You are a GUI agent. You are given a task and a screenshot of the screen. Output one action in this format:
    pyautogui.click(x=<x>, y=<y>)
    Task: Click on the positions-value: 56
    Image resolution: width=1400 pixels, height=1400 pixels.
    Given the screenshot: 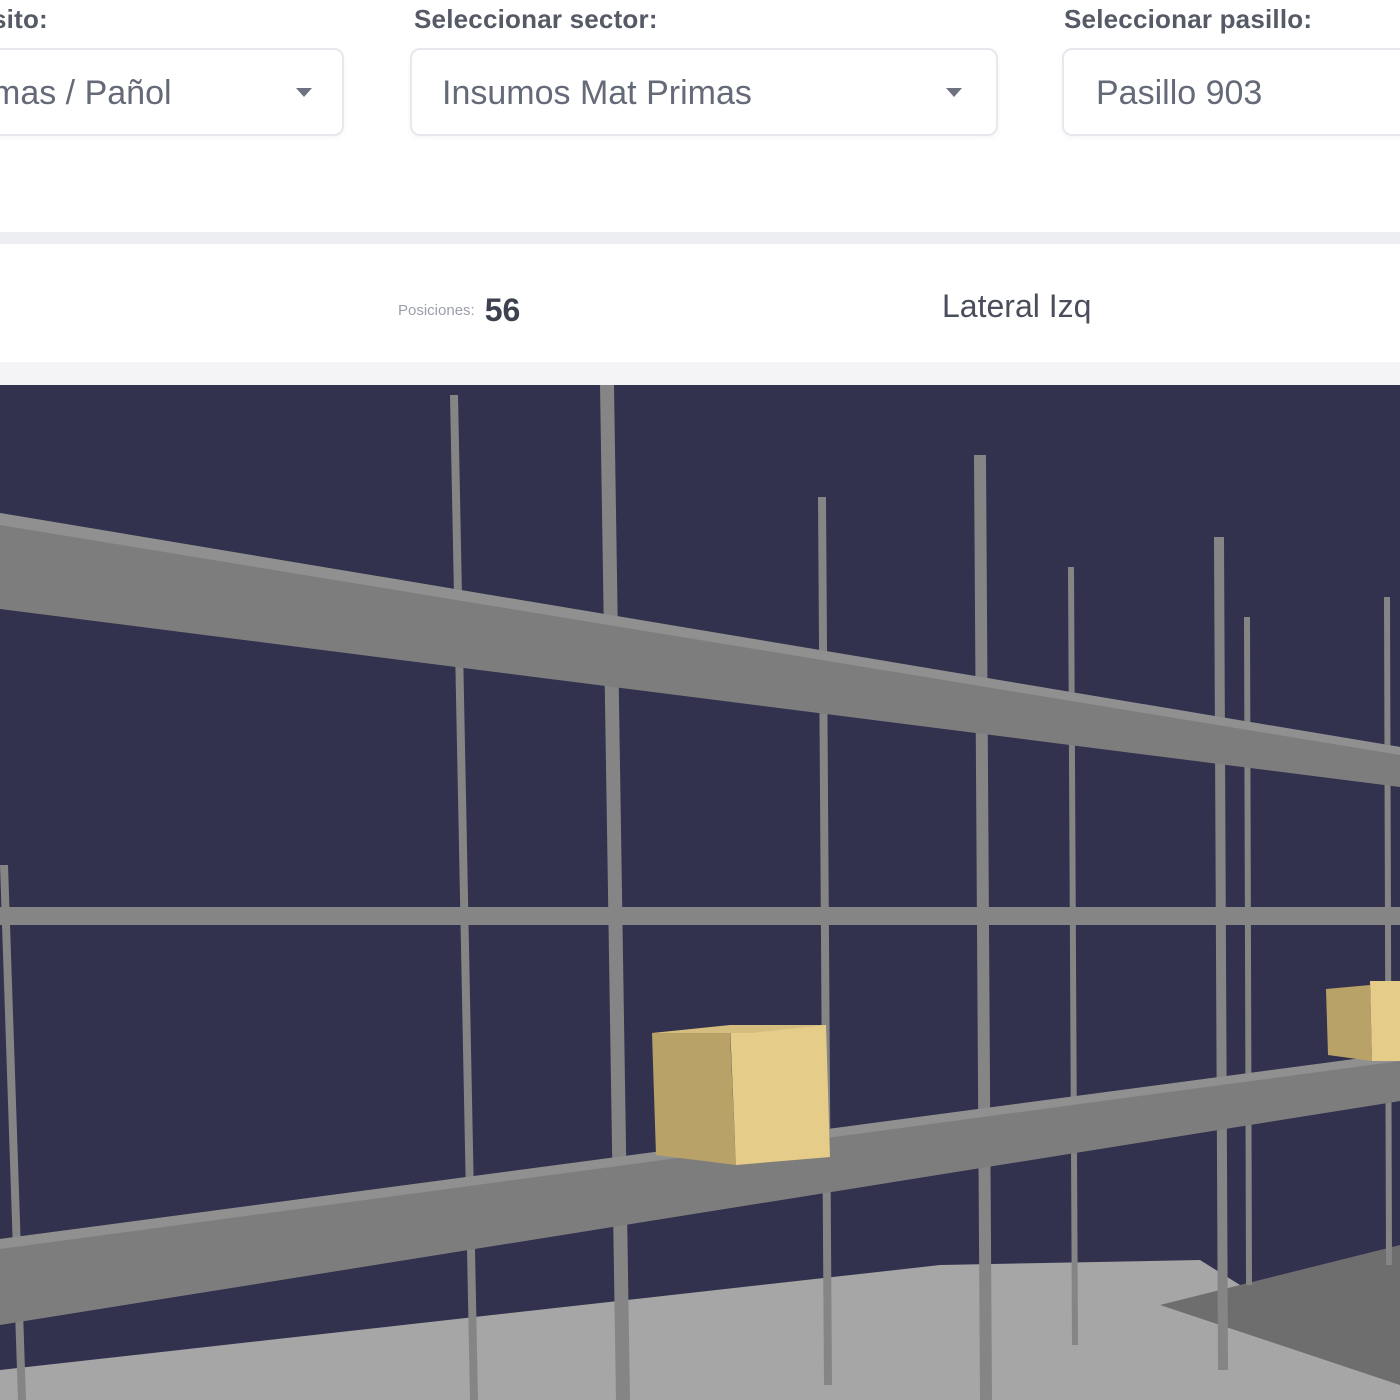 What is the action you would take?
    pyautogui.click(x=502, y=310)
    